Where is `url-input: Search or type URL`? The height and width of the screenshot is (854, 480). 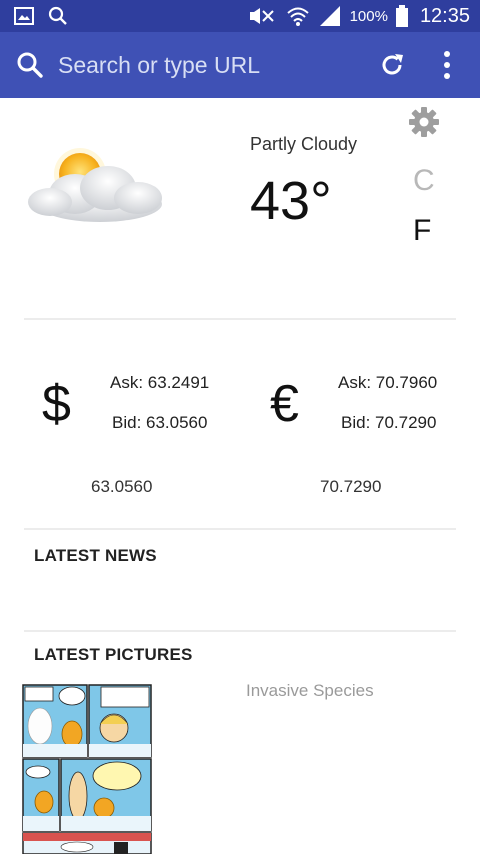 url-input: Search or type URL is located at coordinates (159, 65).